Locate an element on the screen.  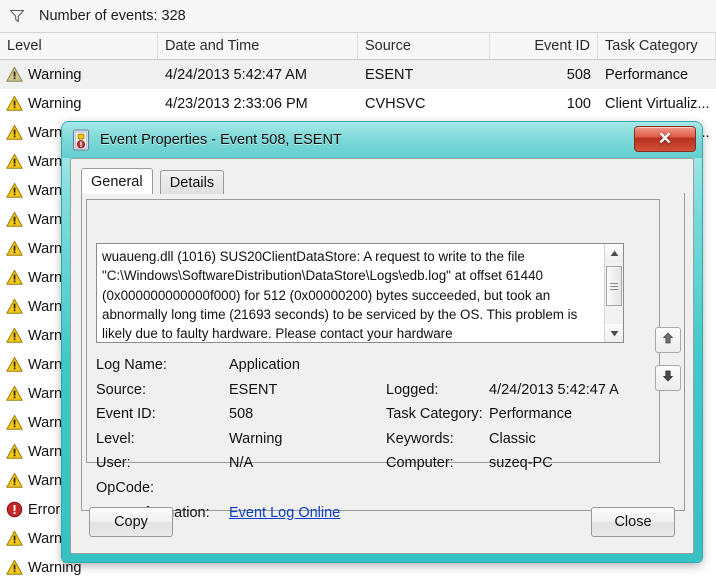
event-properties-icon is located at coordinates (81, 140).